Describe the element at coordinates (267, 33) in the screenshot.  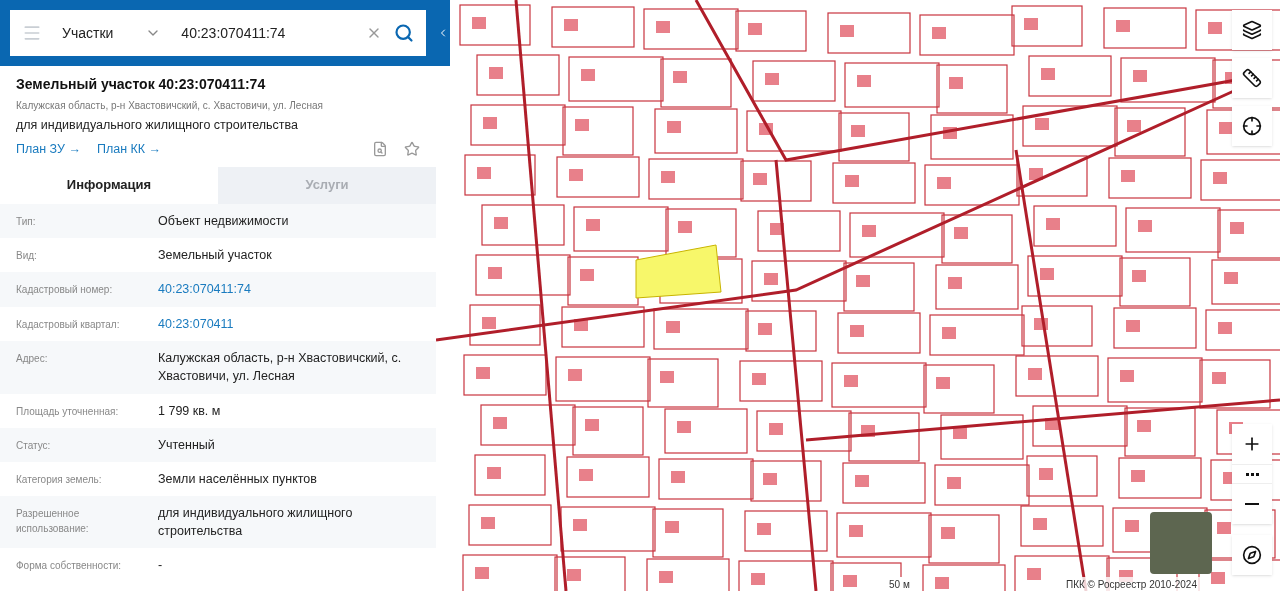
I see `search-field: 40:23:070411:74` at that location.